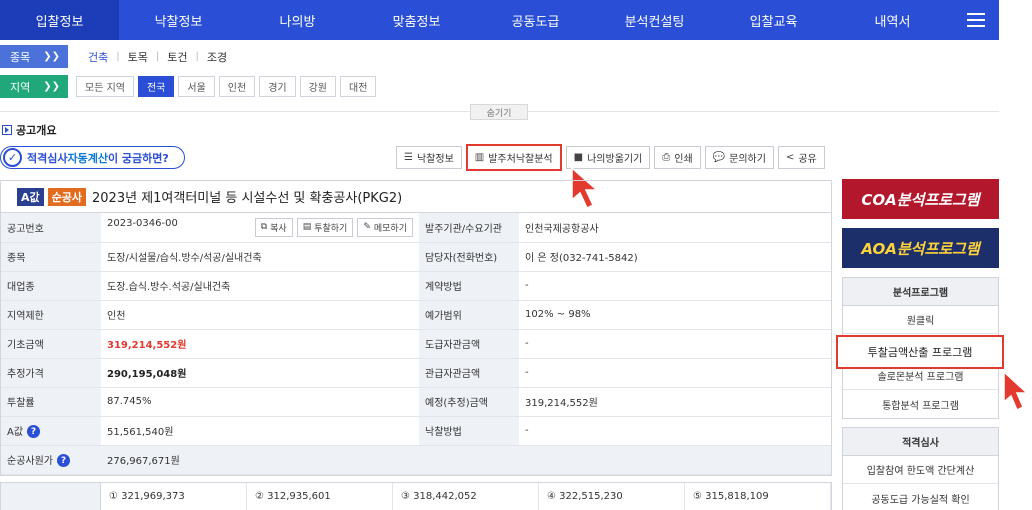 The image size is (1032, 510). Describe the element at coordinates (469, 344) in the screenshot. I see `row-key: 도급자관금액` at that location.